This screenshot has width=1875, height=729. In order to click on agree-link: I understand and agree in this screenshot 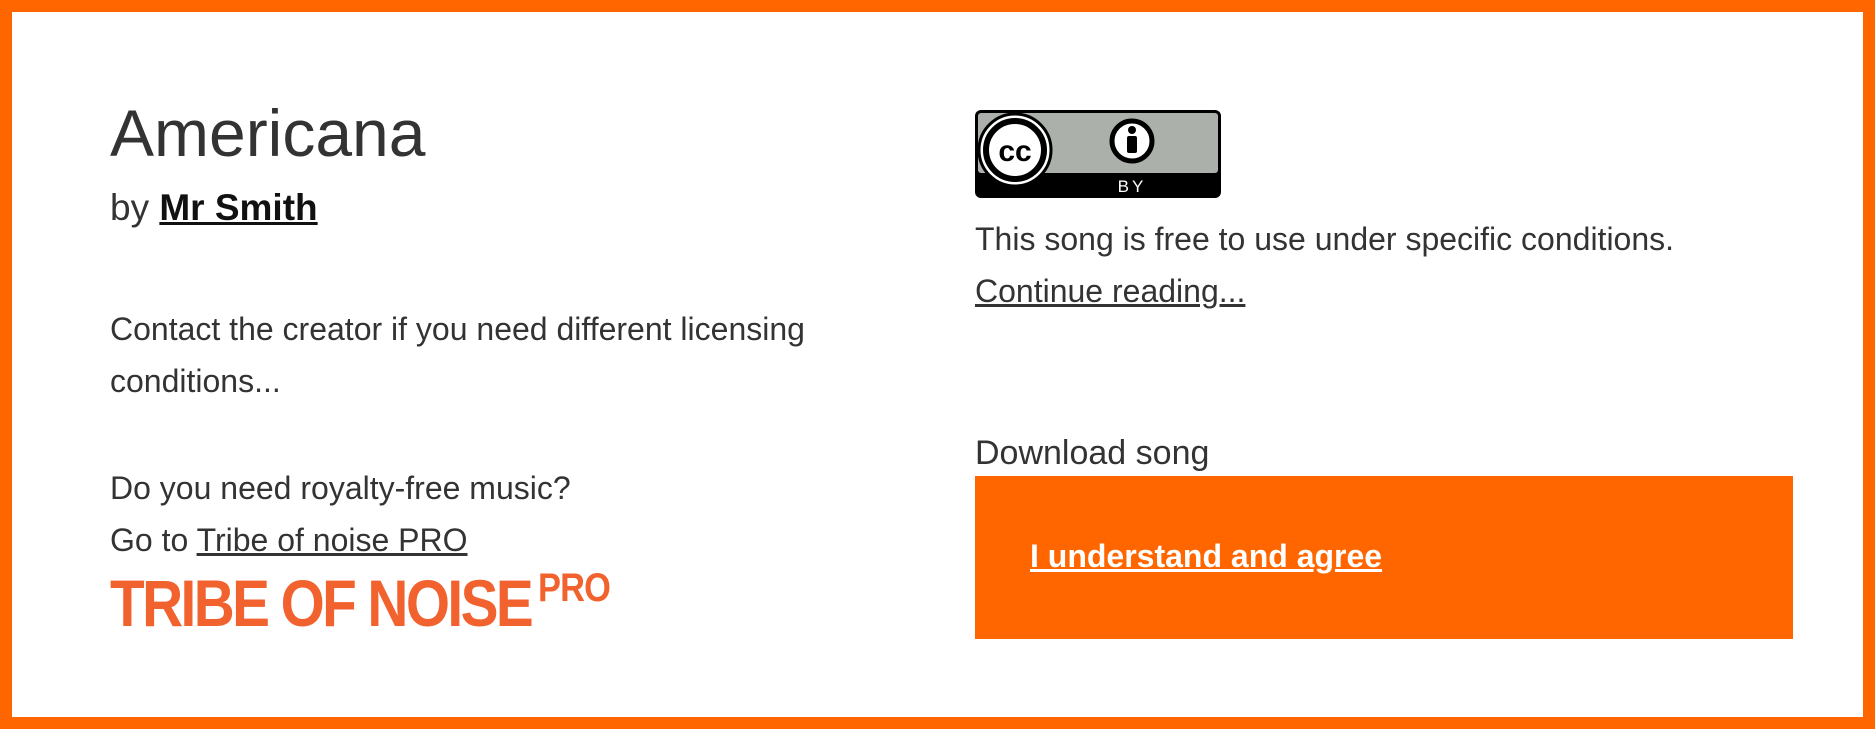, I will do `click(1206, 556)`.